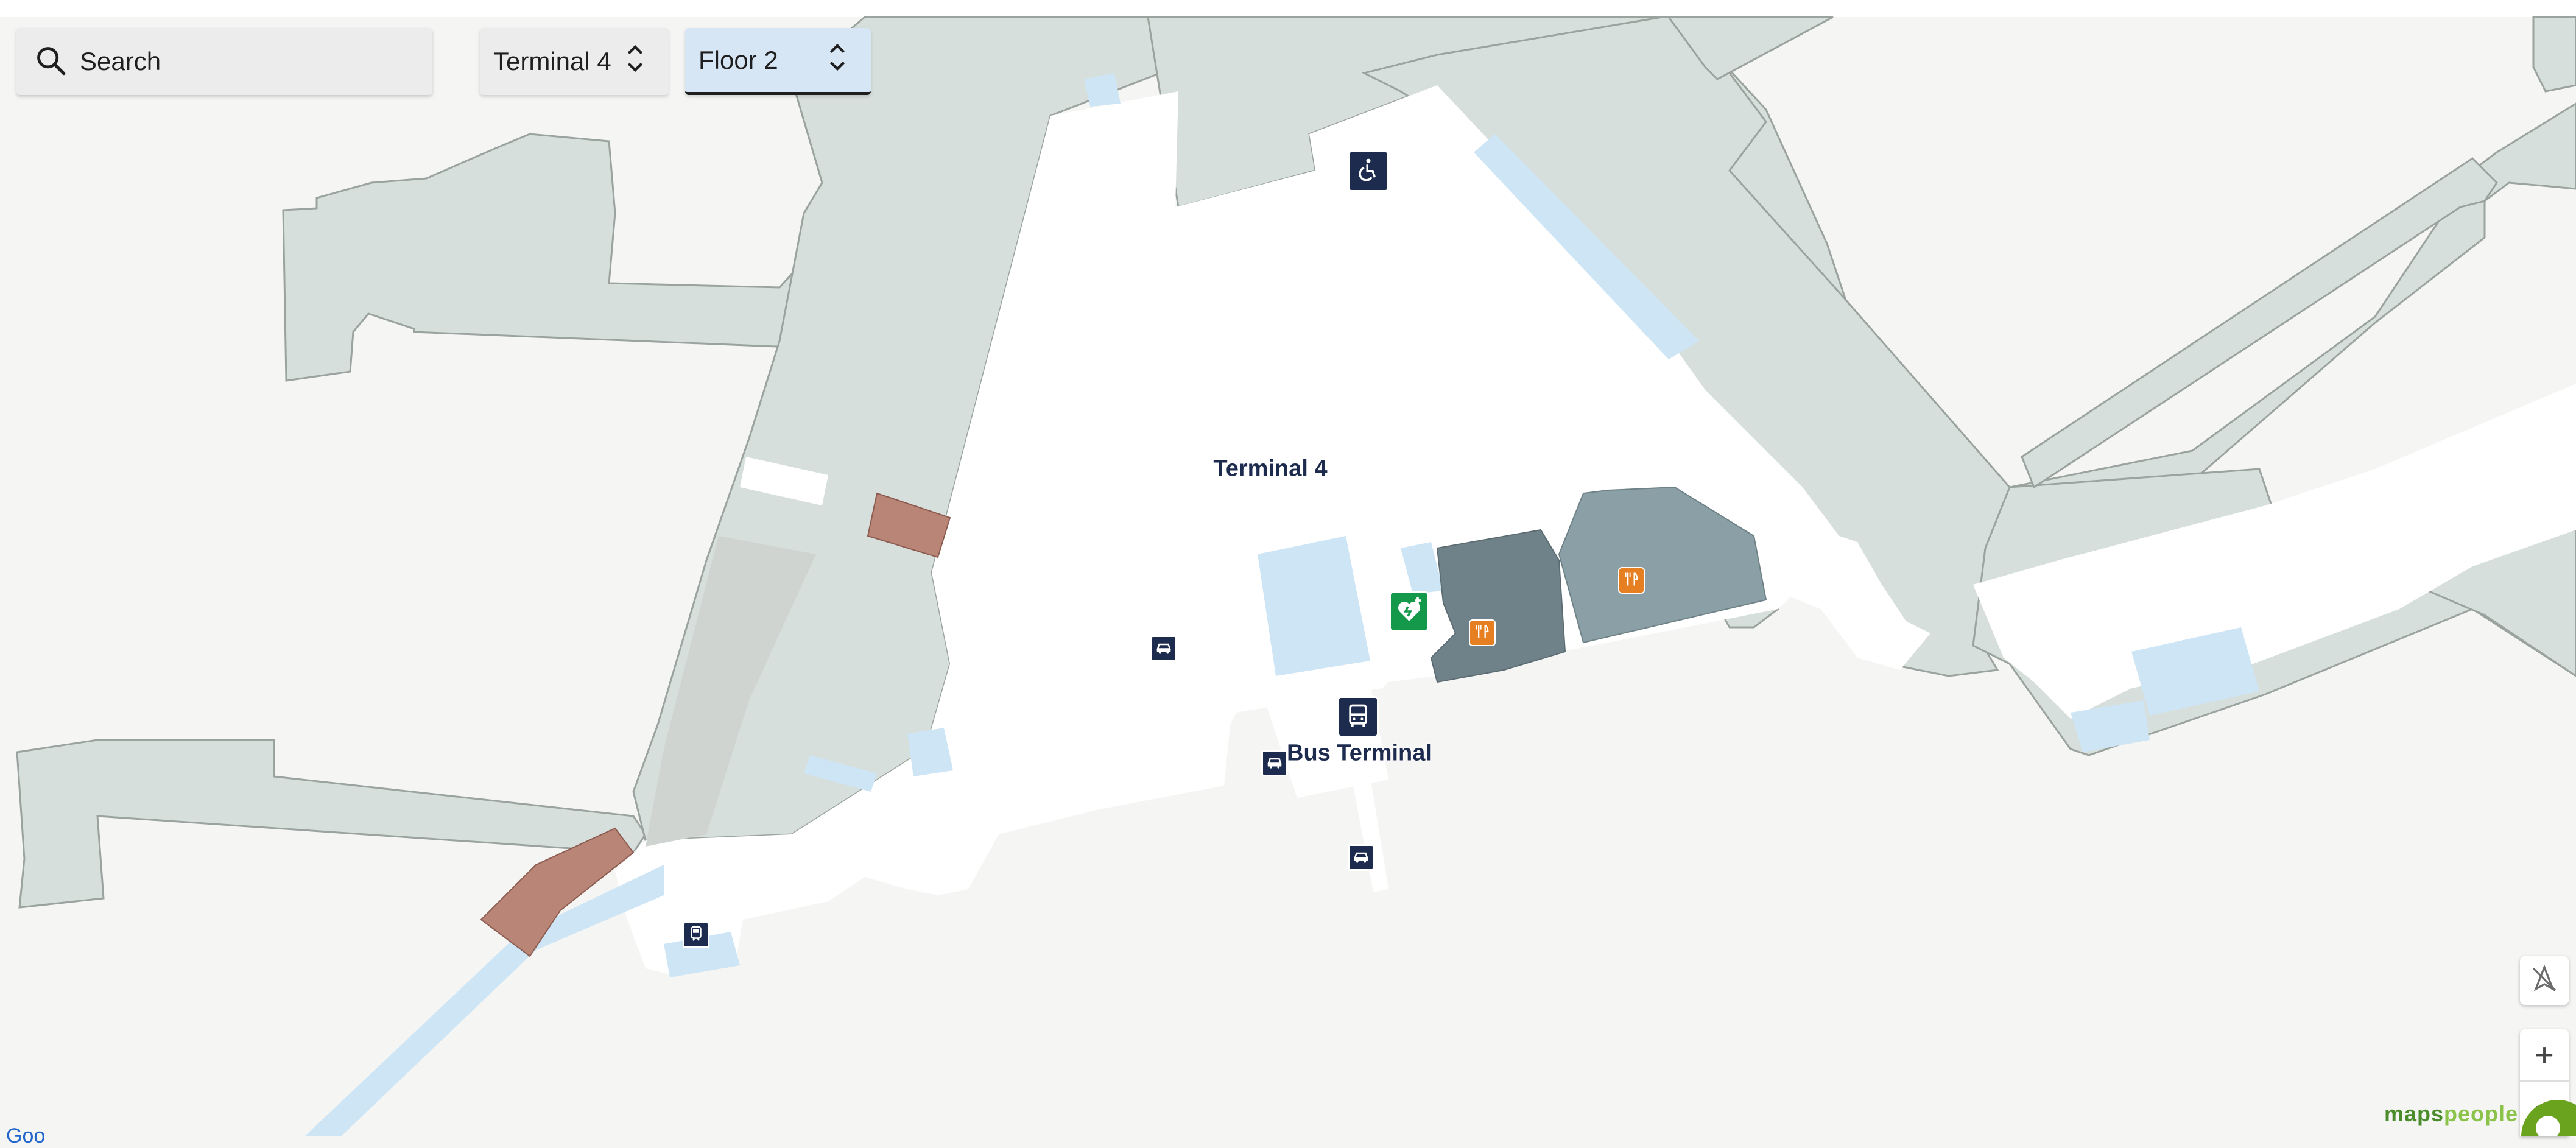  I want to click on bus-terminal-label: Bus Terminal, so click(1359, 754).